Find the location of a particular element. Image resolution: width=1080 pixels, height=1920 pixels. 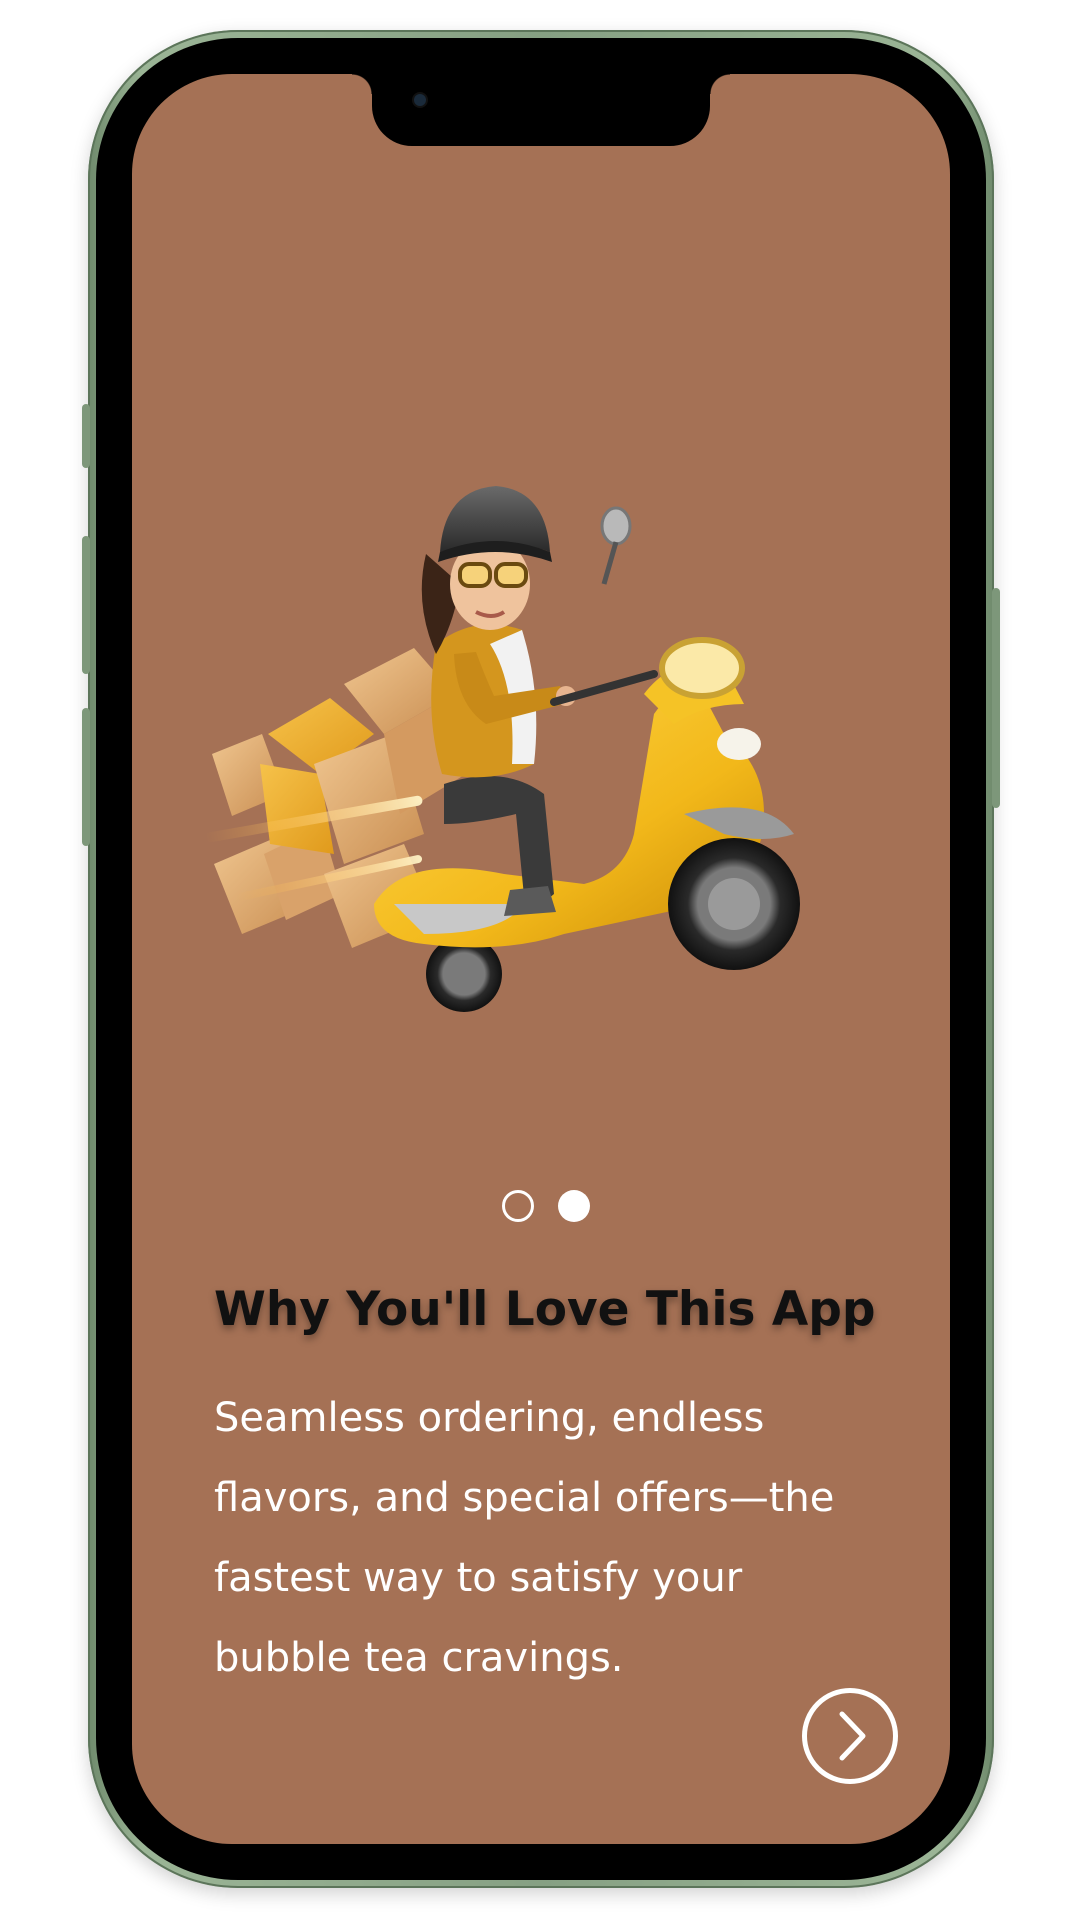

volume-up-button is located at coordinates (86, 605).